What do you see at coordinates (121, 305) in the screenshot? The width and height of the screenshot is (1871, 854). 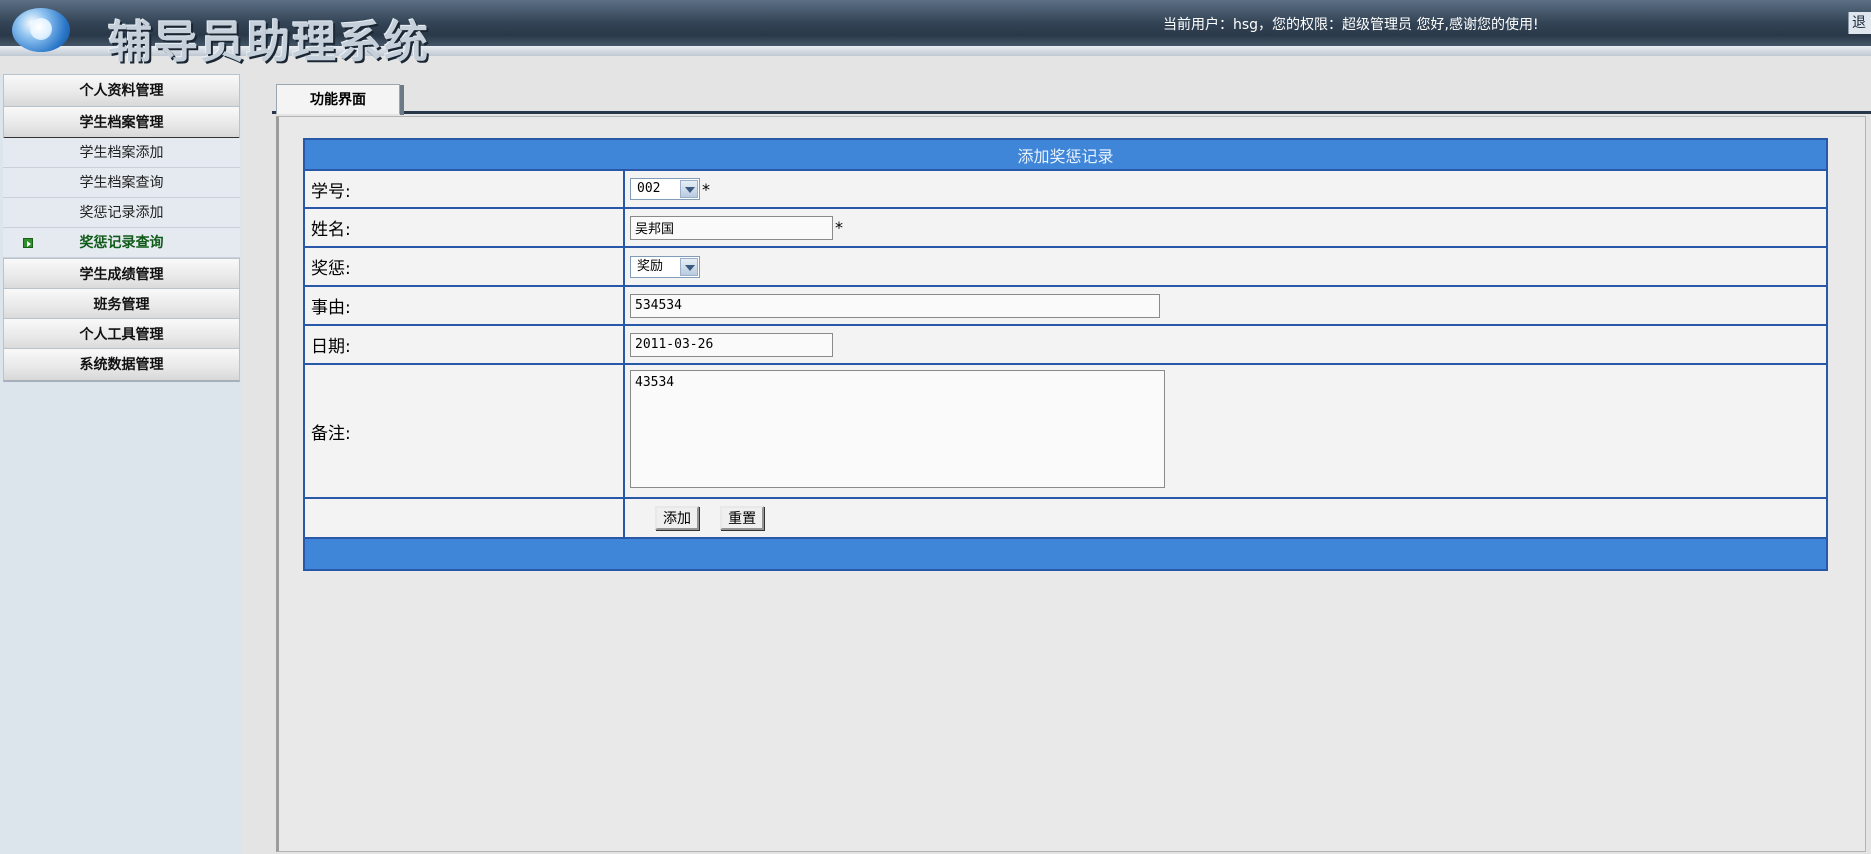 I see `menu-class-affairs: 班务管理` at bounding box center [121, 305].